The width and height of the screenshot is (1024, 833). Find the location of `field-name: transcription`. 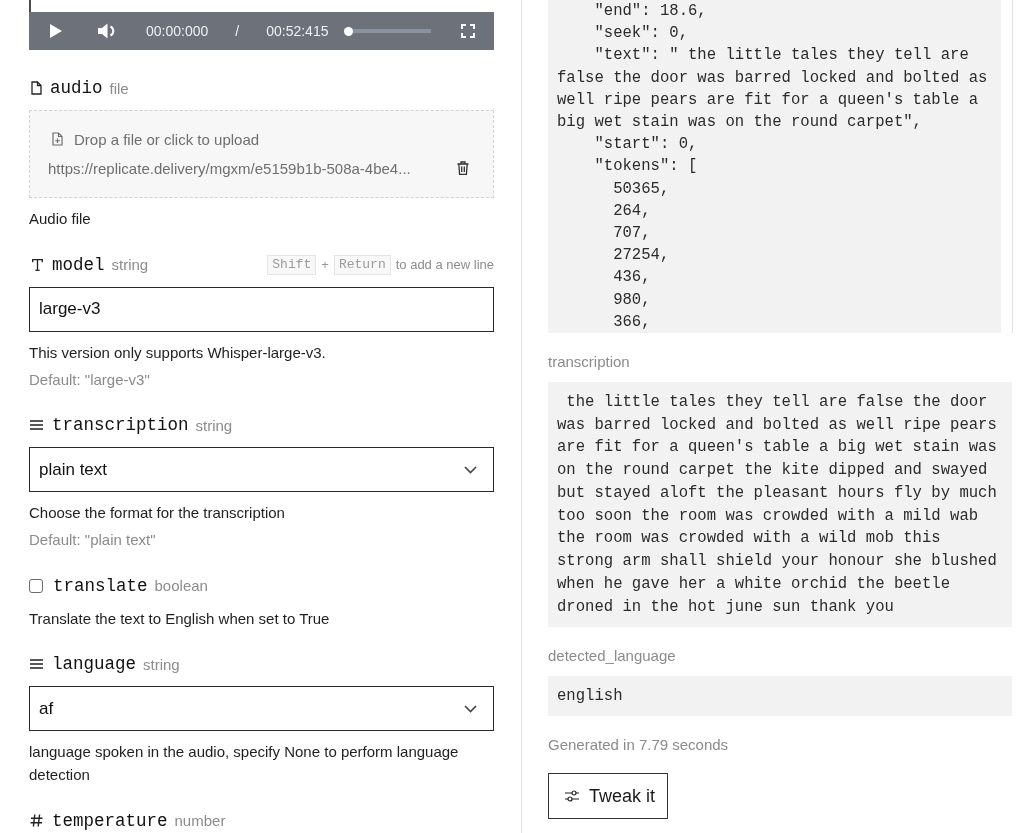

field-name: transcription is located at coordinates (120, 425).